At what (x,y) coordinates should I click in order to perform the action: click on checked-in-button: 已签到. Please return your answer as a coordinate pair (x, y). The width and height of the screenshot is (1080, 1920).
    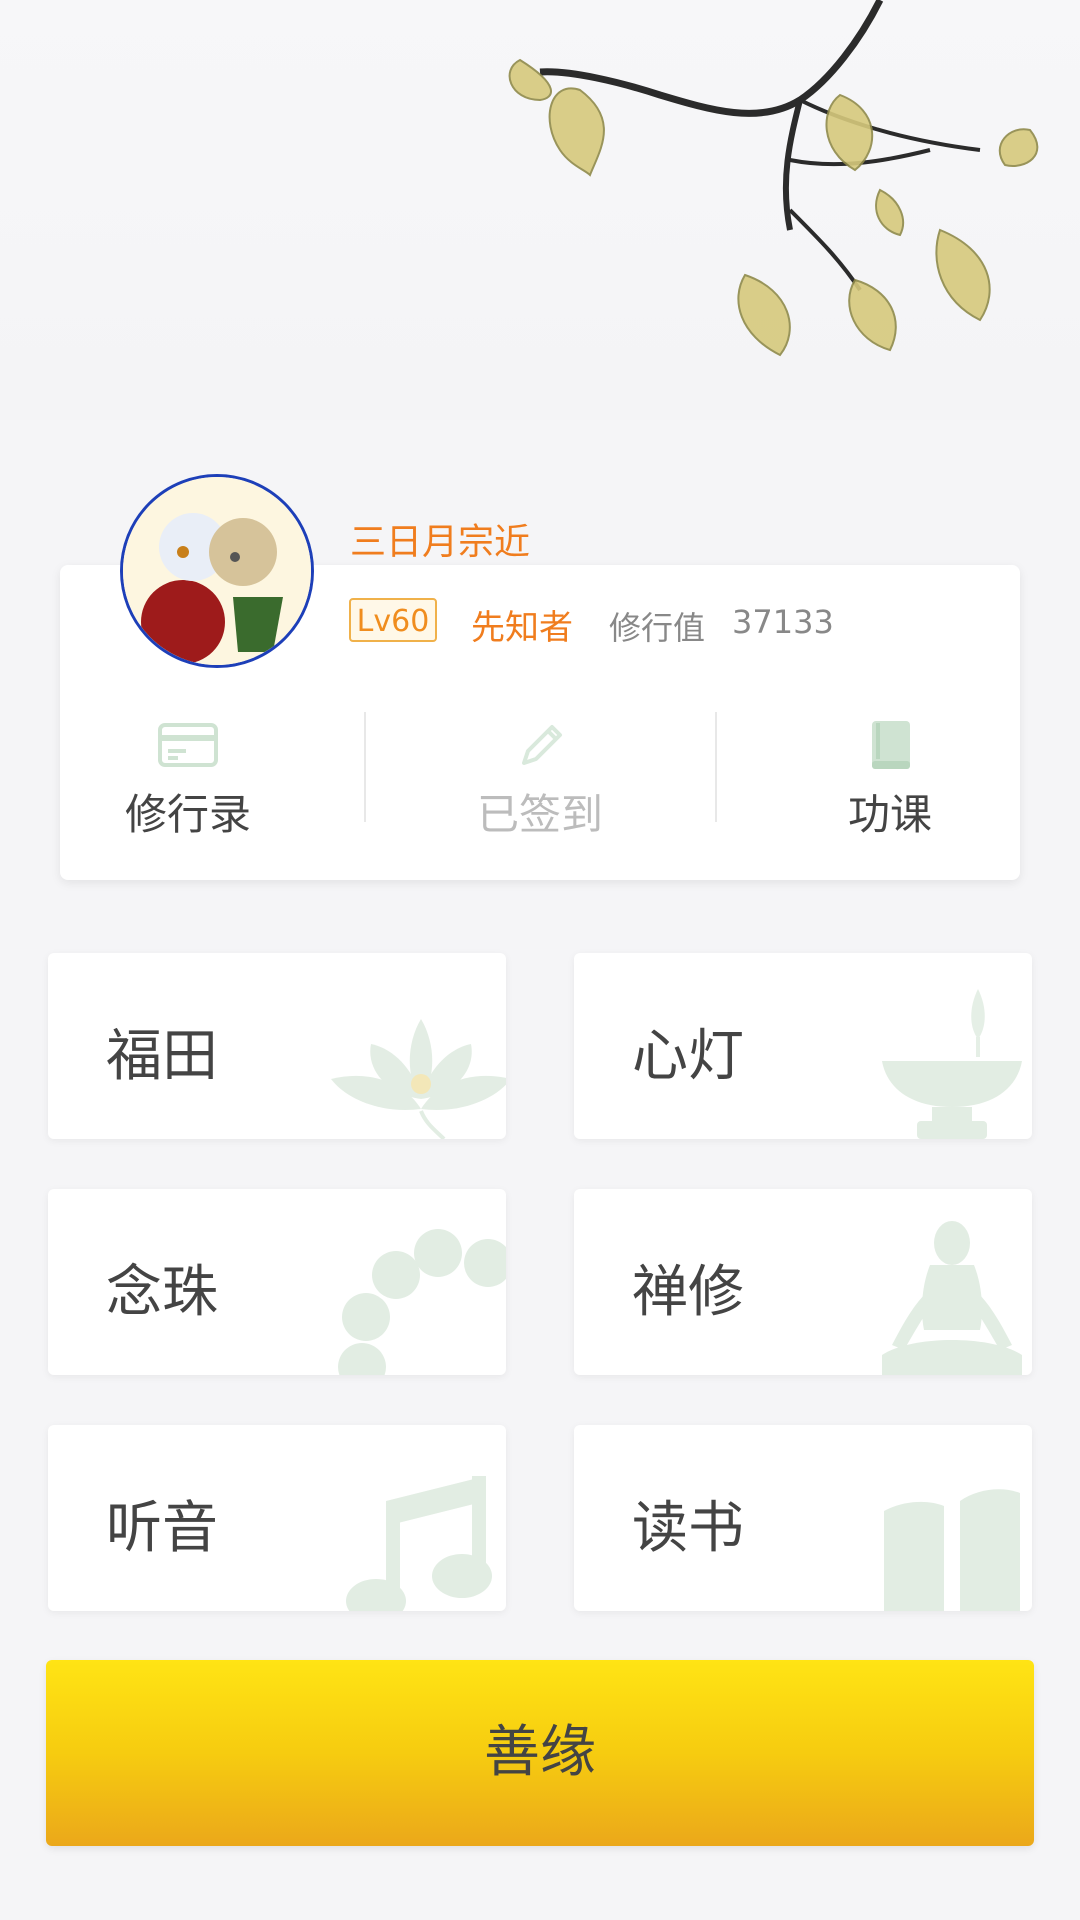
    Looking at the image, I should click on (540, 780).